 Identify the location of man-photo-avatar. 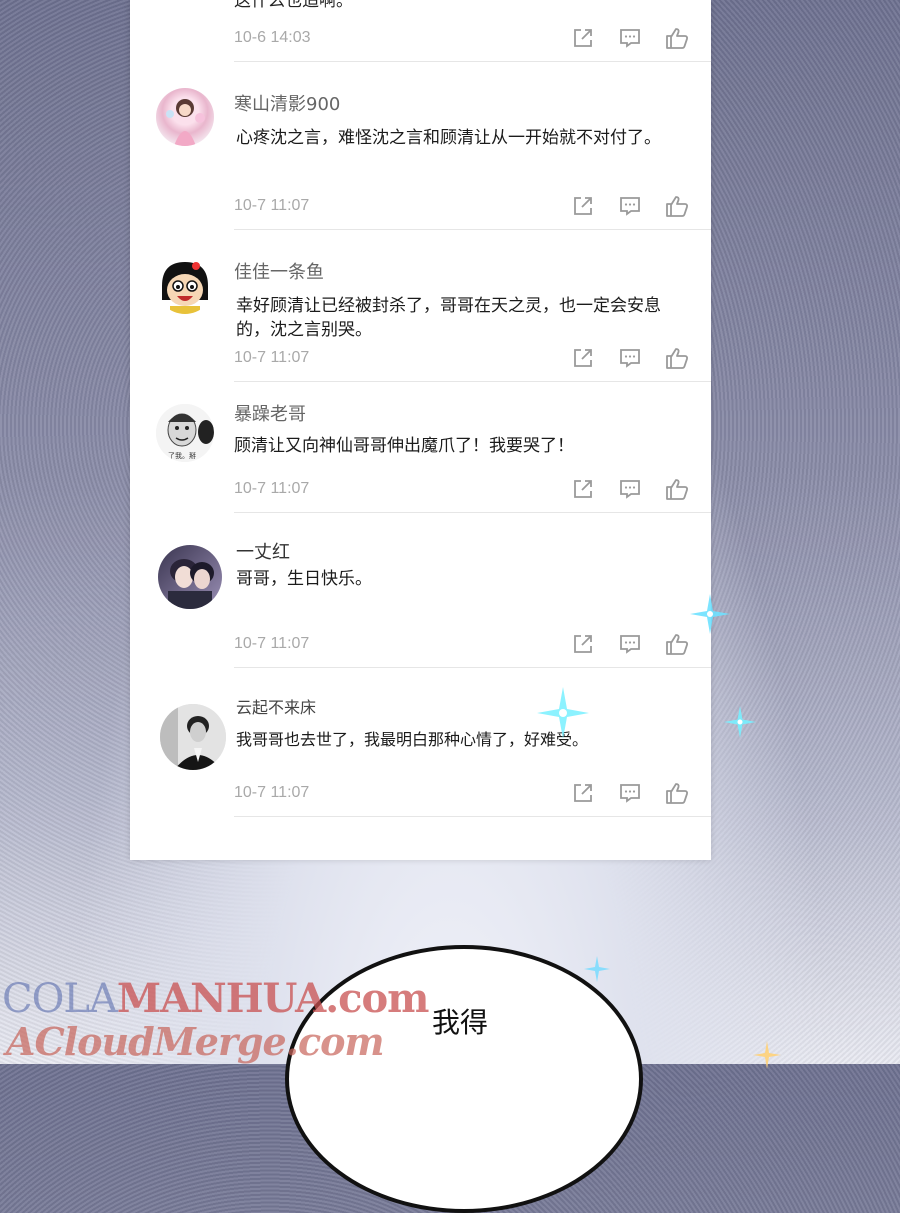
(193, 737).